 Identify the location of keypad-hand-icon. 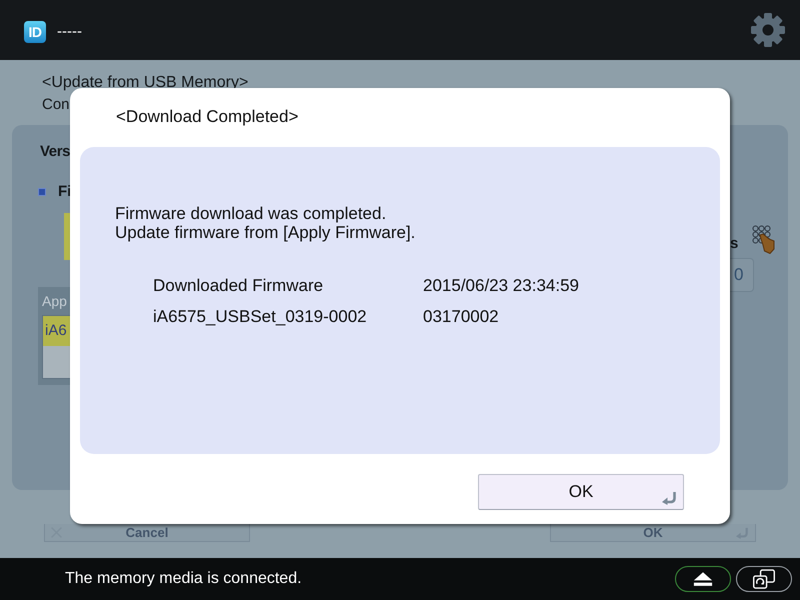
(764, 239).